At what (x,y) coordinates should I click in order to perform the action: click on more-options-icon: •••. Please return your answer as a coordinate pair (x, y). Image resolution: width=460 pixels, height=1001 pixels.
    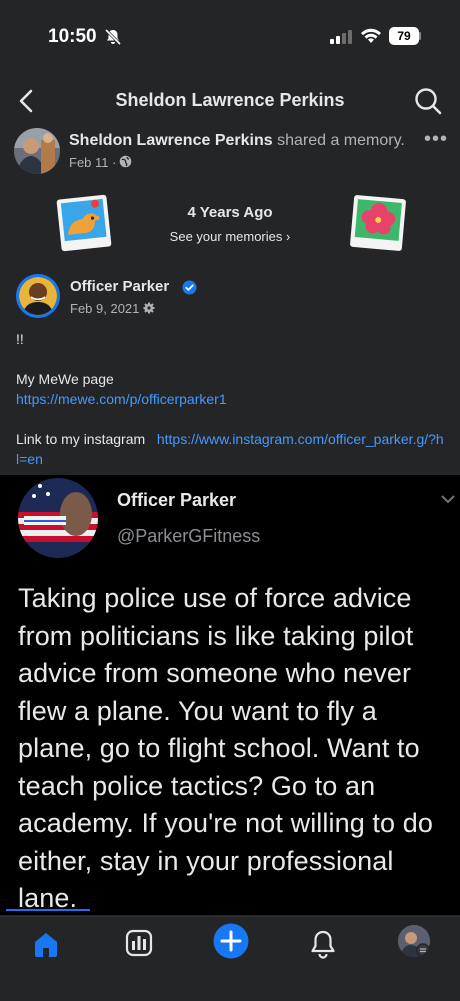
    Looking at the image, I should click on (436, 139).